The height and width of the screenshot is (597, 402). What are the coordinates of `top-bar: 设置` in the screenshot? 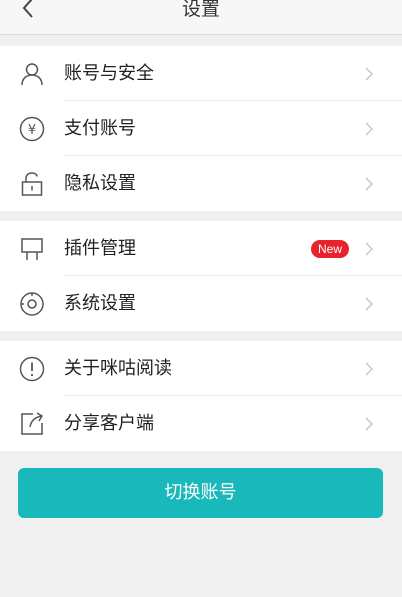 It's located at (201, 17).